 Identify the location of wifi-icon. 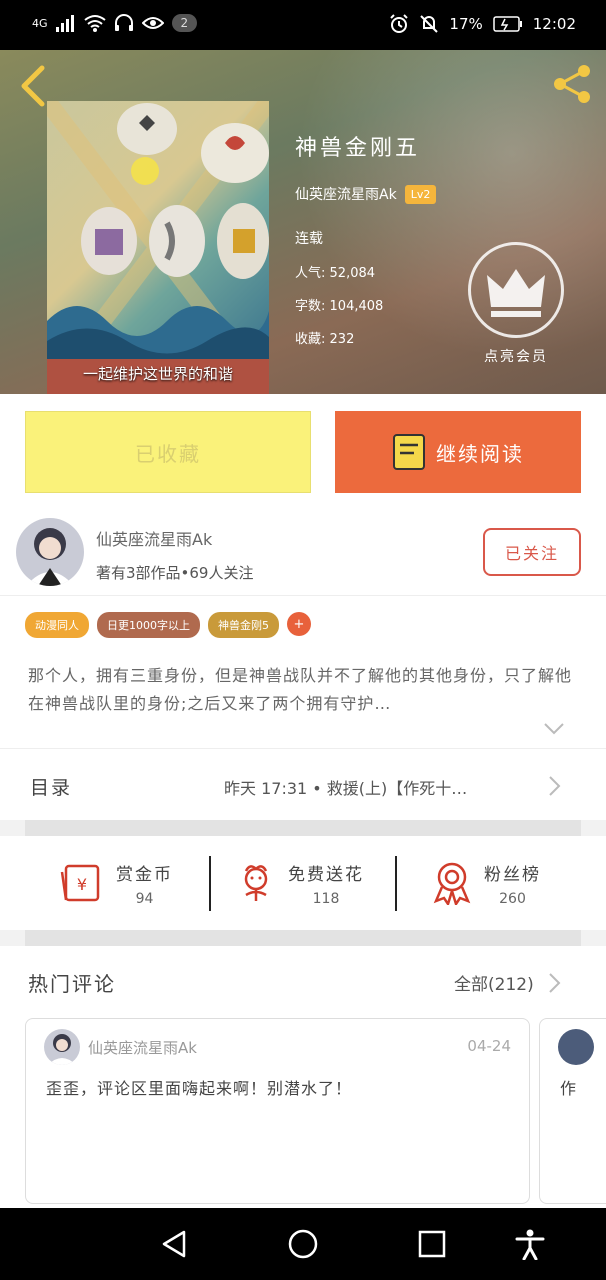
(94, 23).